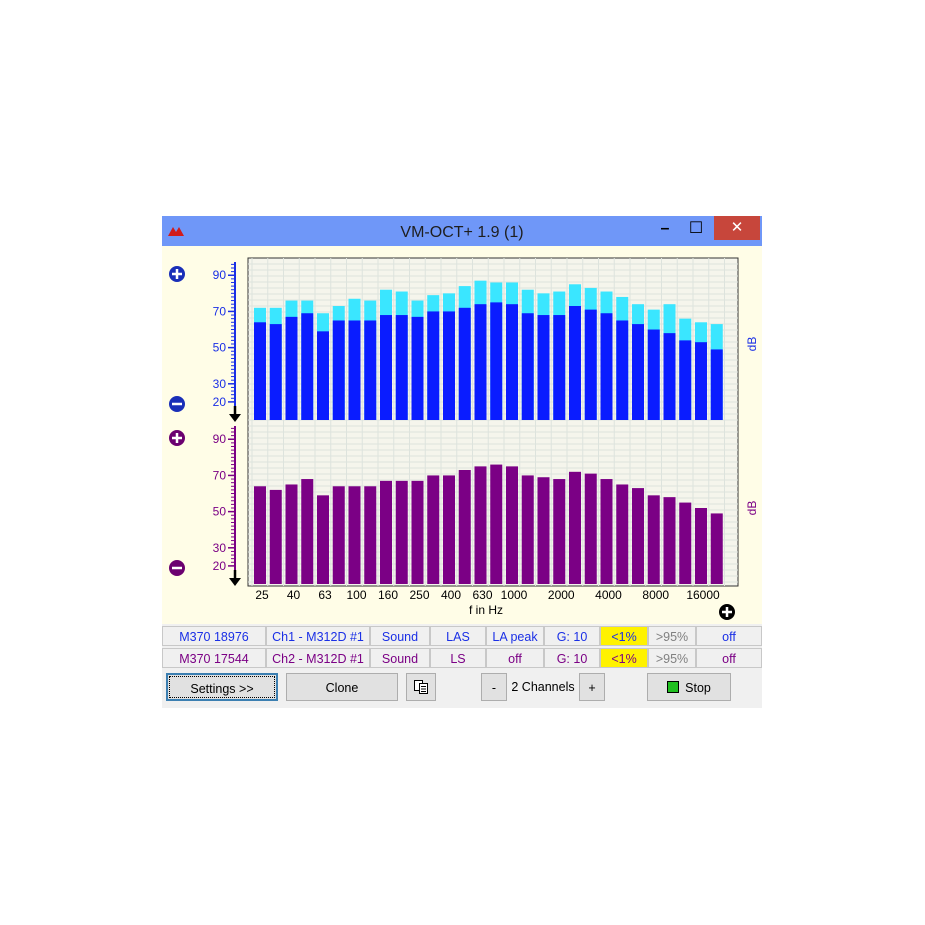 The height and width of the screenshot is (925, 925). Describe the element at coordinates (214, 636) in the screenshot. I see `row1-cell-0: M370 18976` at that location.